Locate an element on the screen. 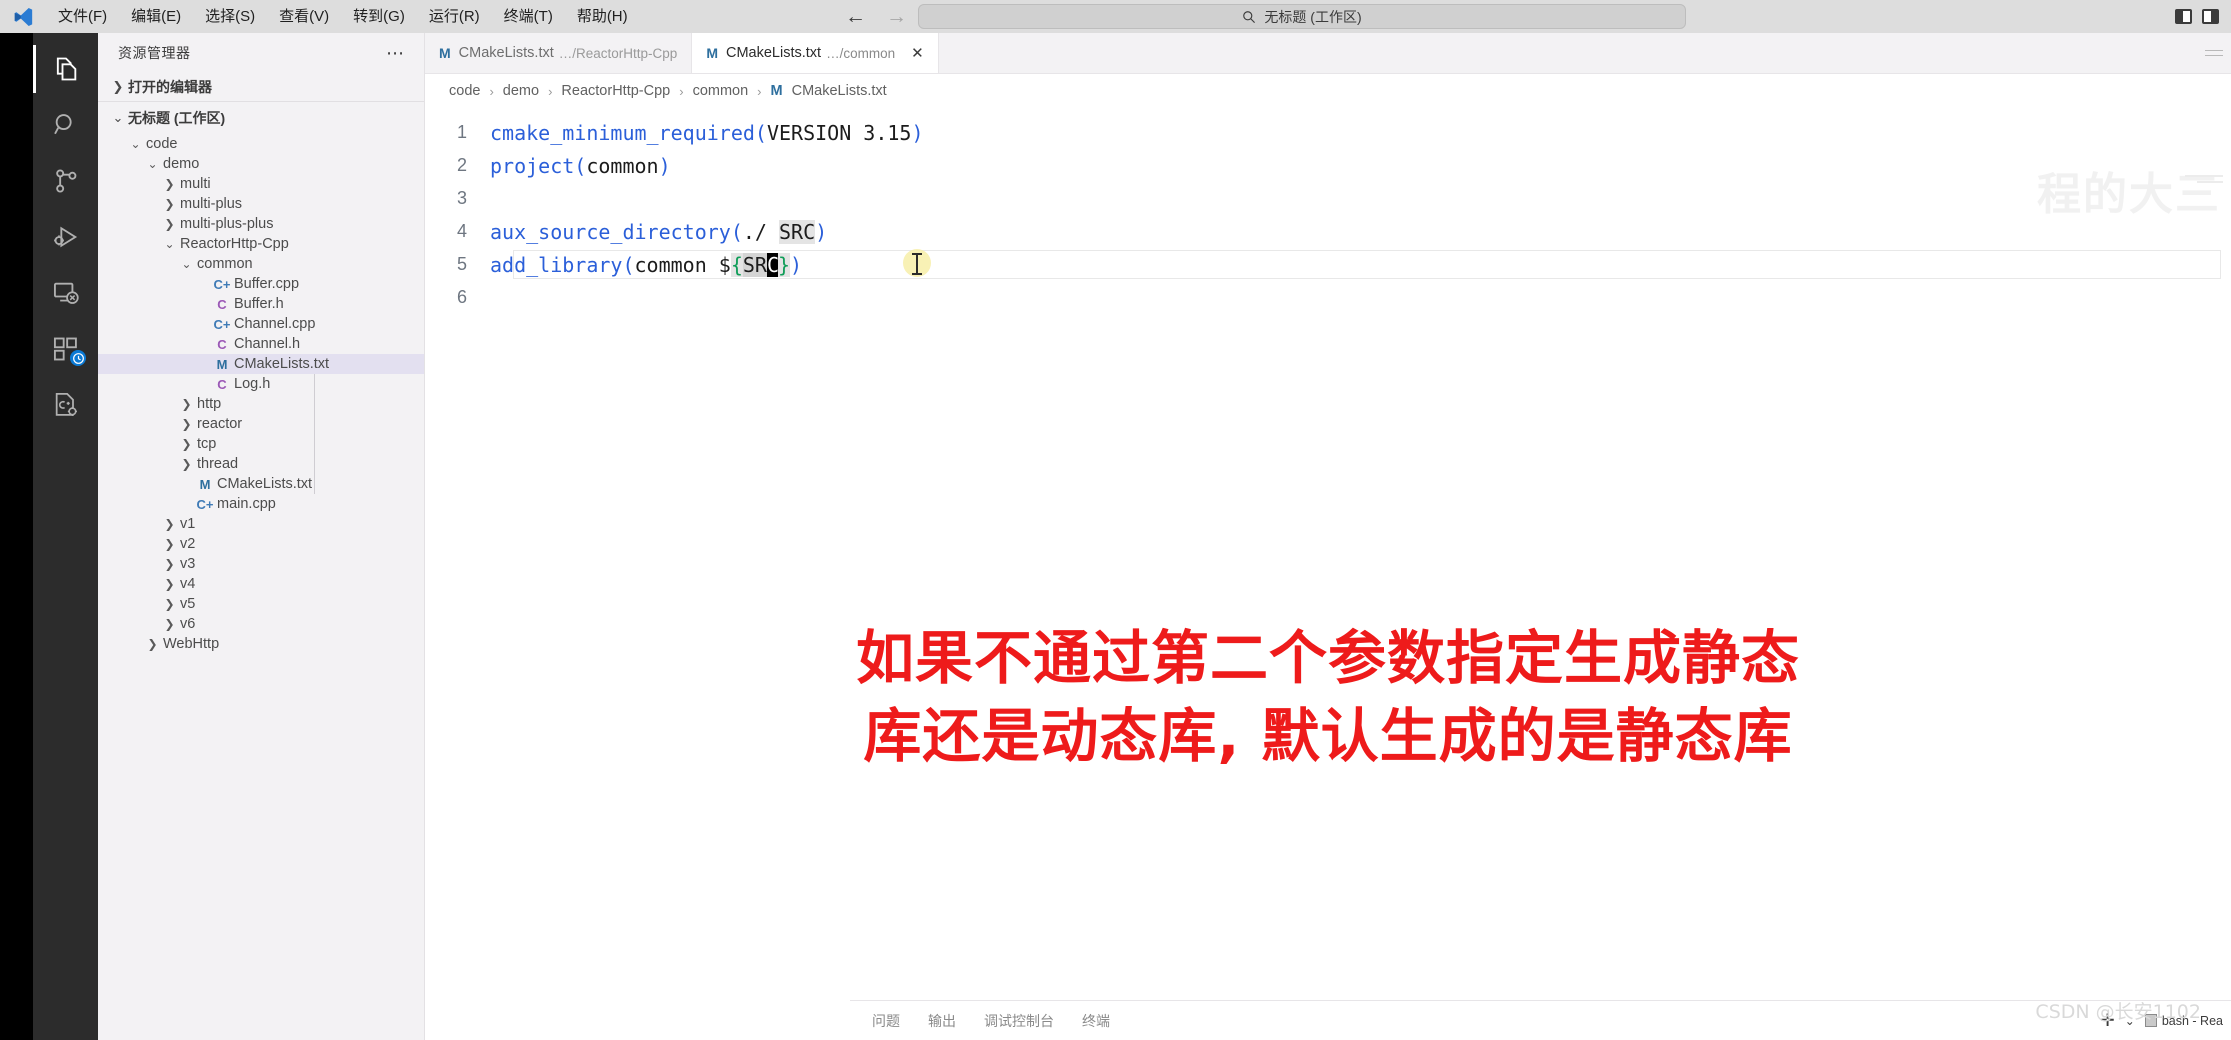 Image resolution: width=2231 pixels, height=1040 pixels. code-line-6: 6 is located at coordinates (1328, 297).